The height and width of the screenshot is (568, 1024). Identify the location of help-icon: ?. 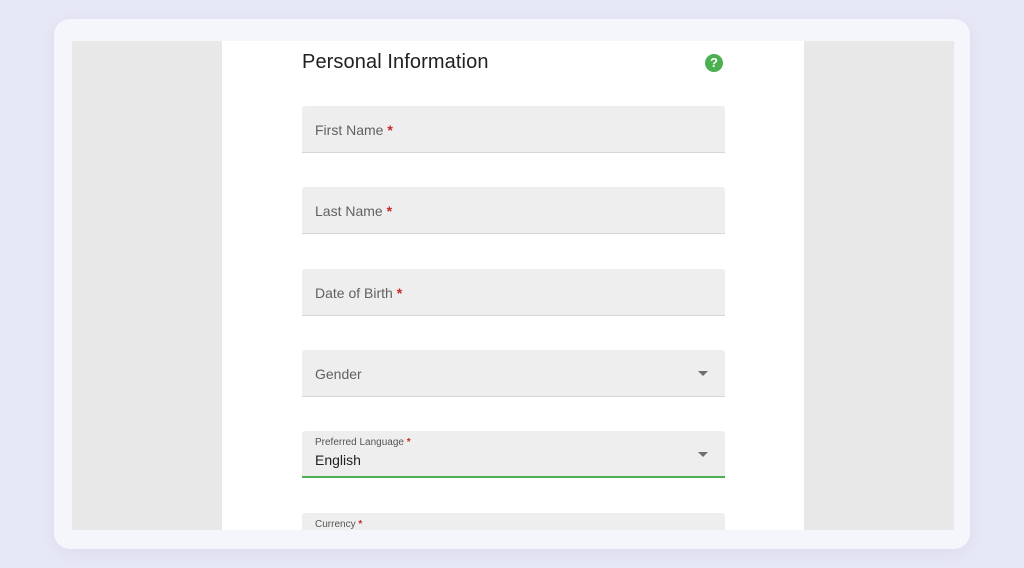
(714, 63).